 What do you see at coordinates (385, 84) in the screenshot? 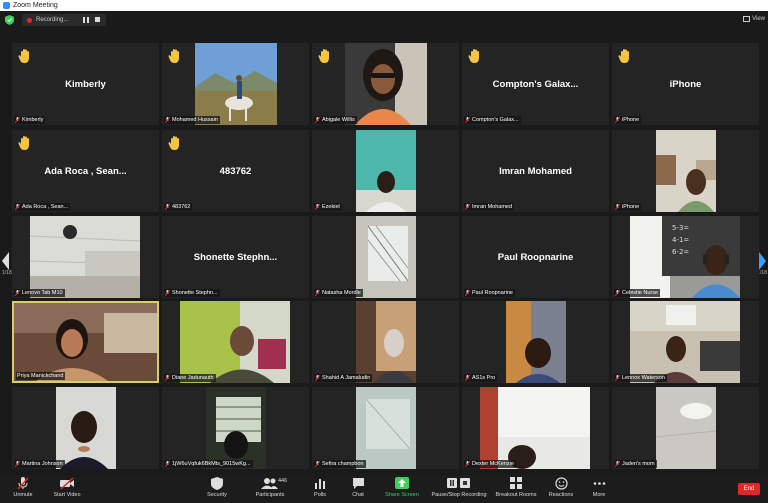
I see `participant-tile: Abigale Willis` at bounding box center [385, 84].